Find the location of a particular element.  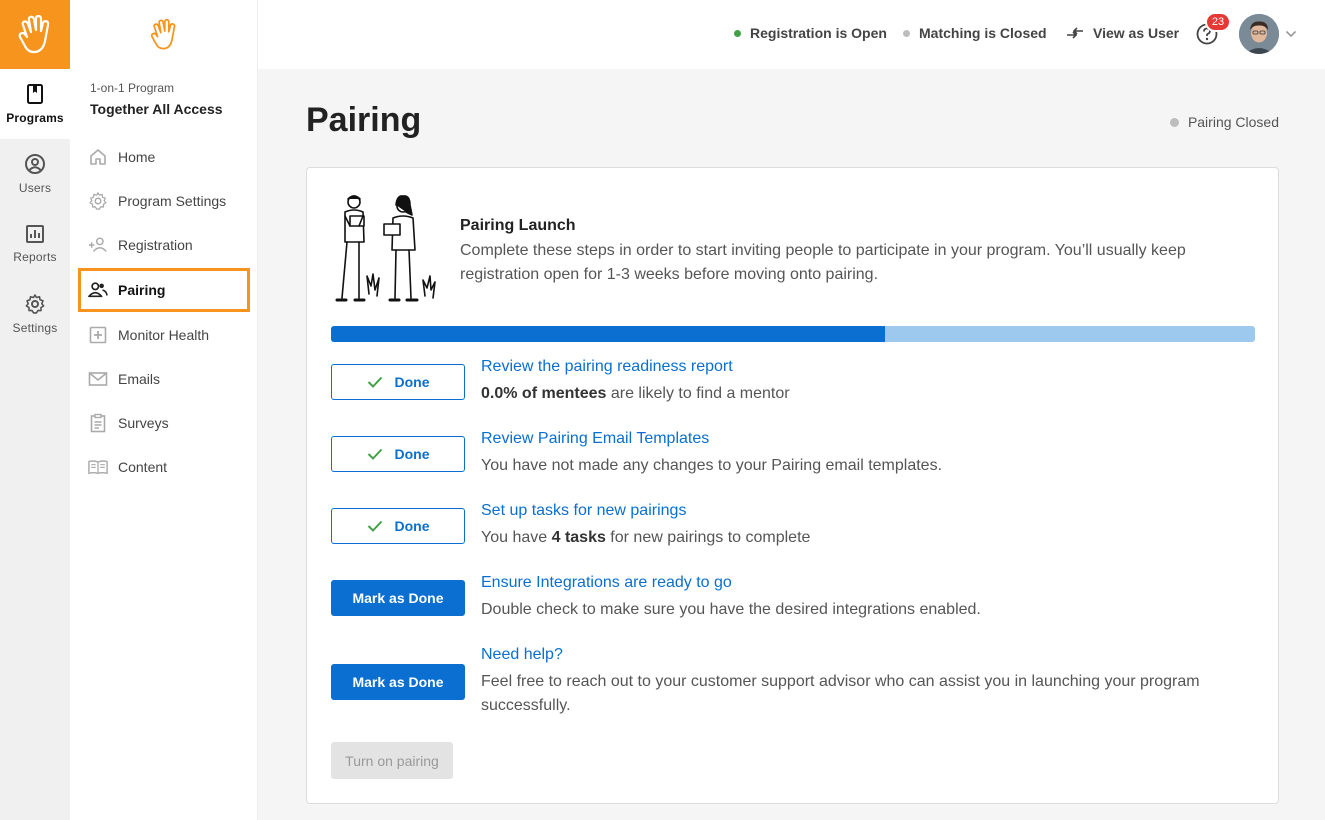

users-icon is located at coordinates (98, 290).